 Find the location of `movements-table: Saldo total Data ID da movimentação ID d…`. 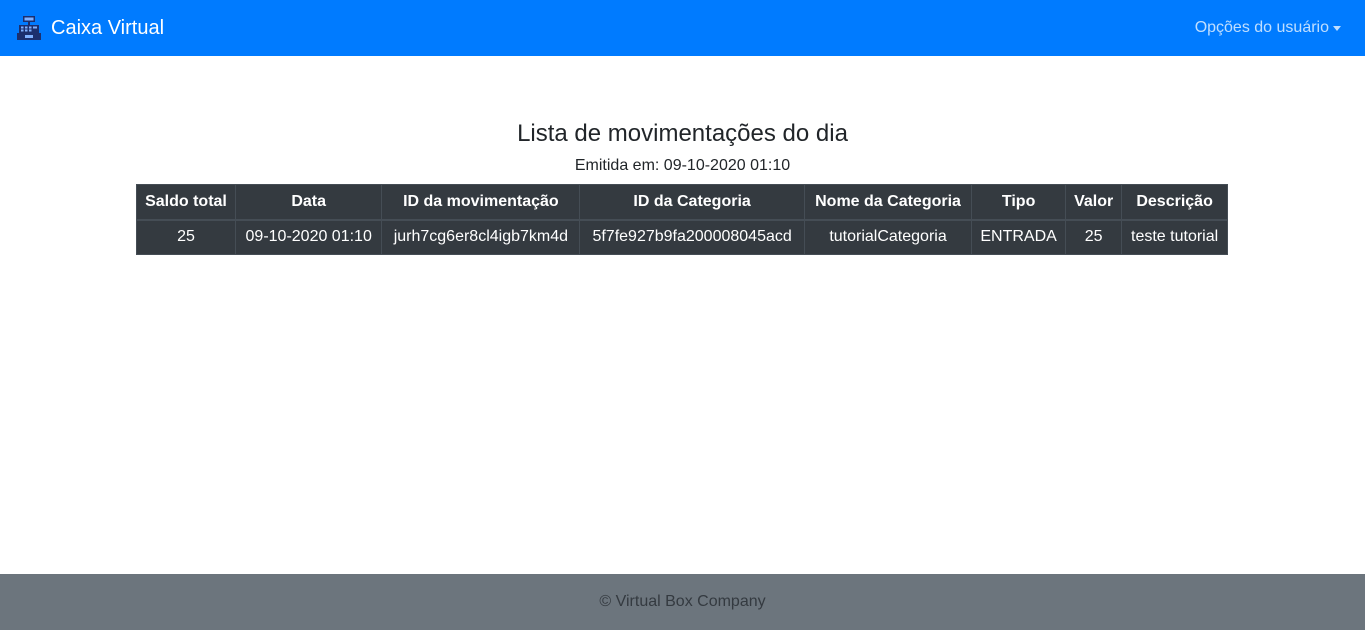

movements-table: Saldo total Data ID da movimentação ID d… is located at coordinates (682, 219).